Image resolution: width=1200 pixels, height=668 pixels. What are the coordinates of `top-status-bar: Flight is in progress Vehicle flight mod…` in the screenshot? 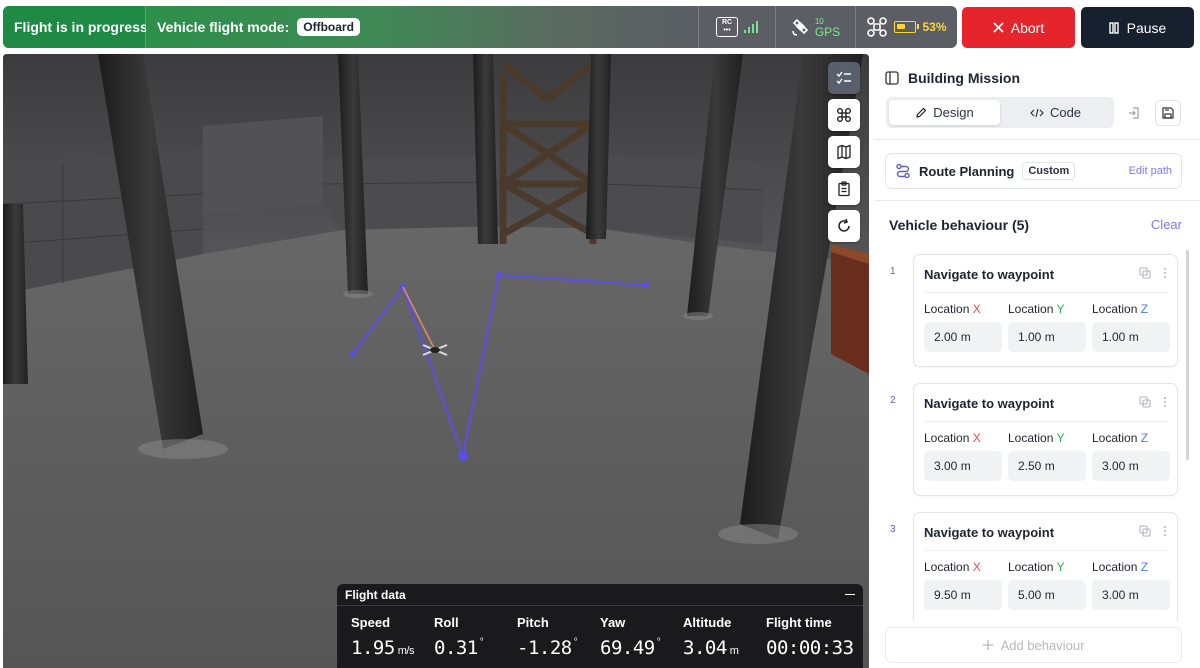 It's located at (600, 27).